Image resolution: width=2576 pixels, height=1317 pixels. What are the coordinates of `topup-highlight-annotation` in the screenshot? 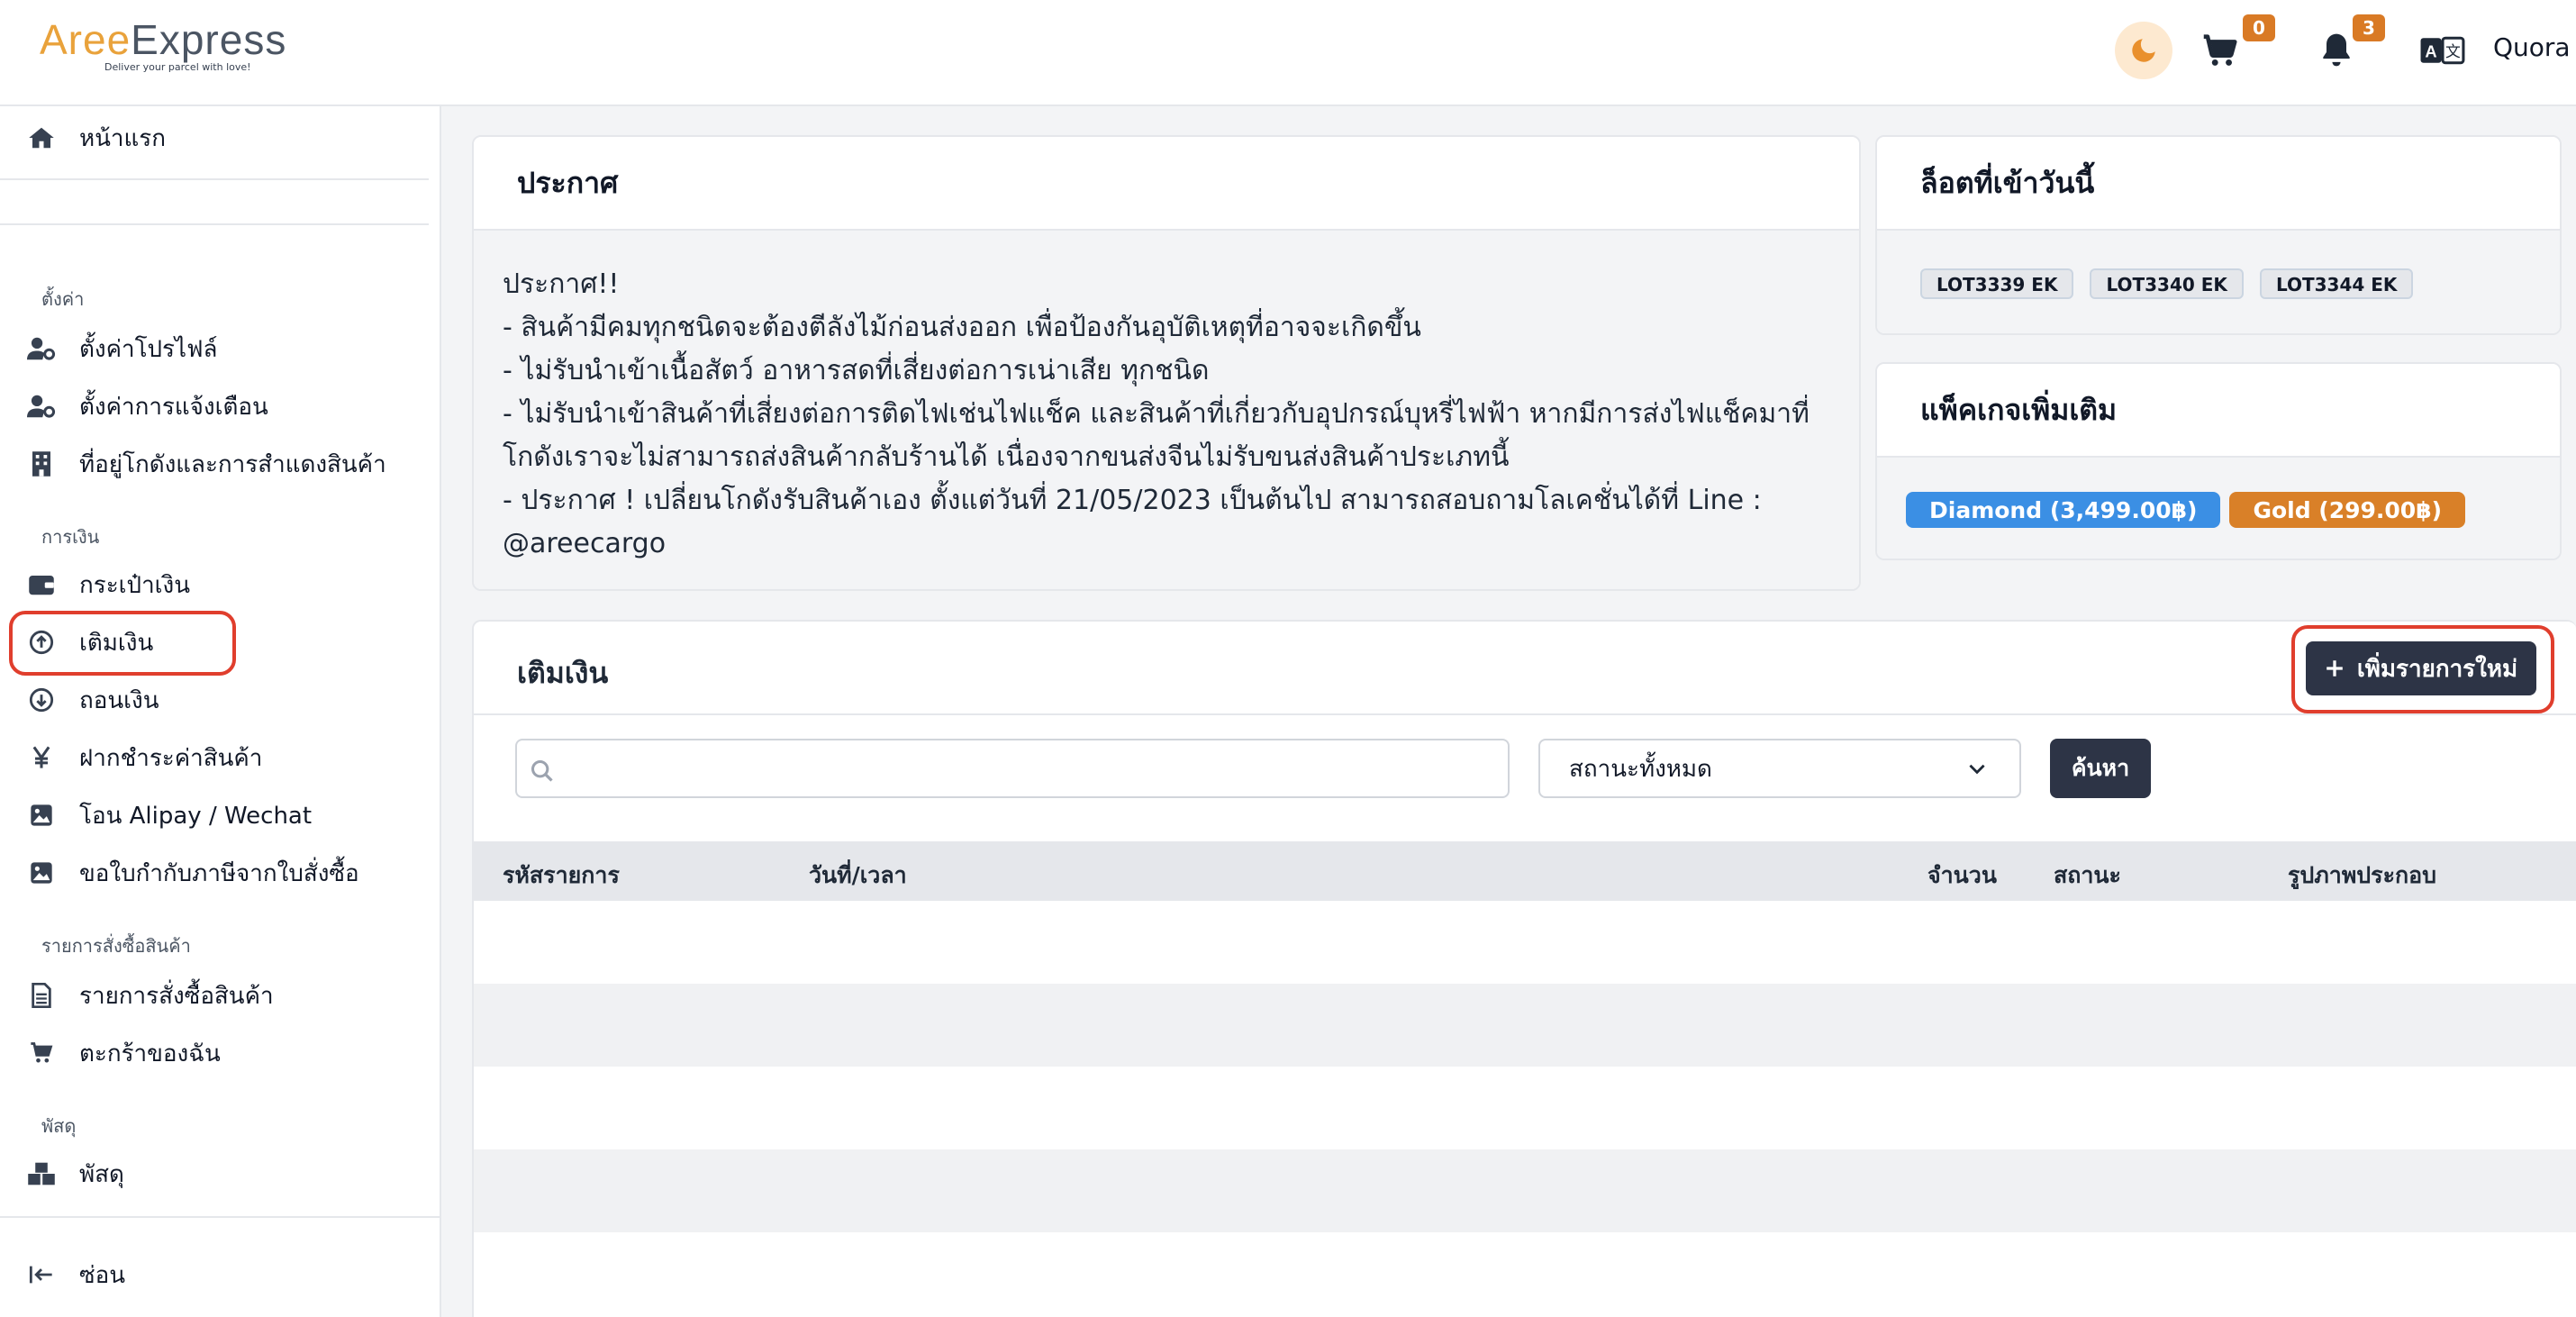 It's located at (122, 643).